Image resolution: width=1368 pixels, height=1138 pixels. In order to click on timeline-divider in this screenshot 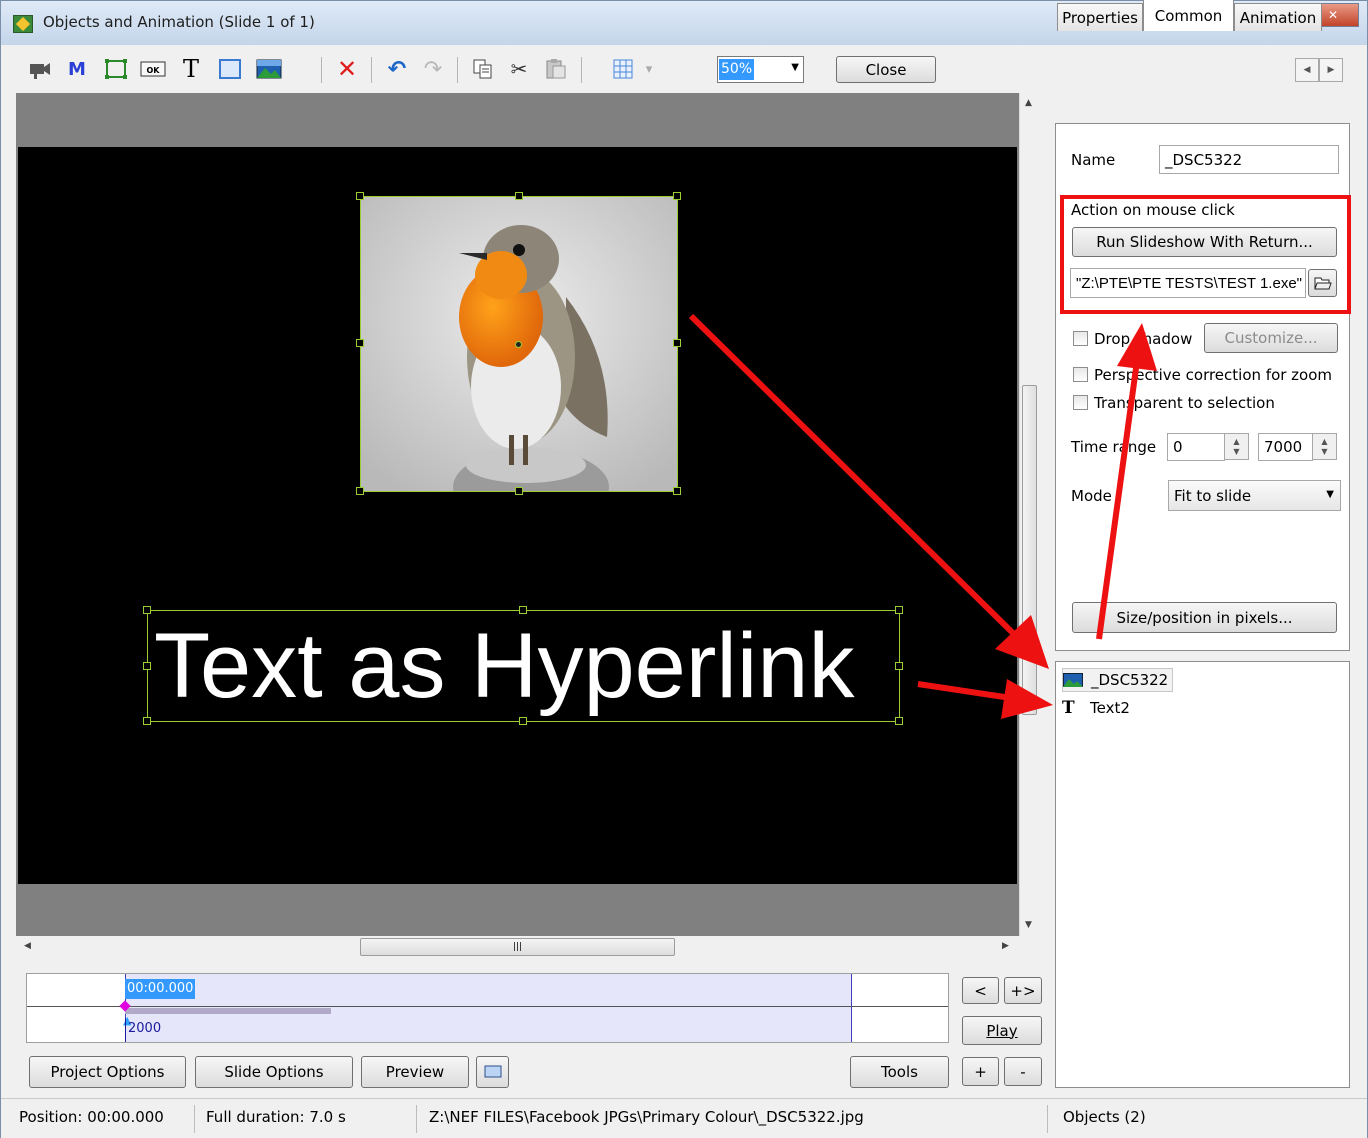, I will do `click(487, 1006)`.